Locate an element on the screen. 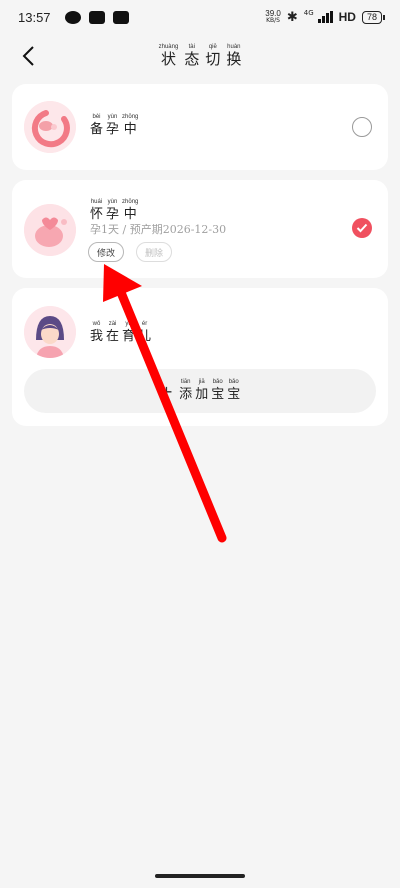 Image resolution: width=400 pixels, height=888 pixels. notification-icons is located at coordinates (96, 17).